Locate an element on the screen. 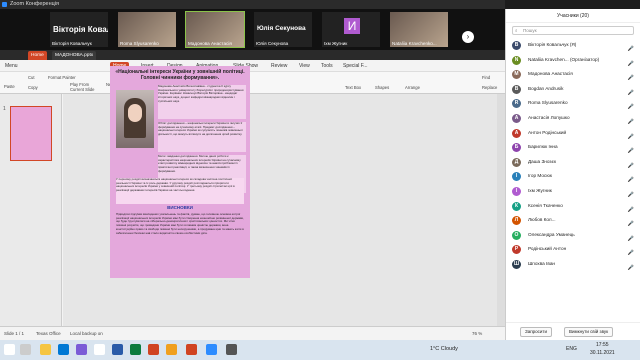  backup-status: Local backup on is located at coordinates (86, 333).